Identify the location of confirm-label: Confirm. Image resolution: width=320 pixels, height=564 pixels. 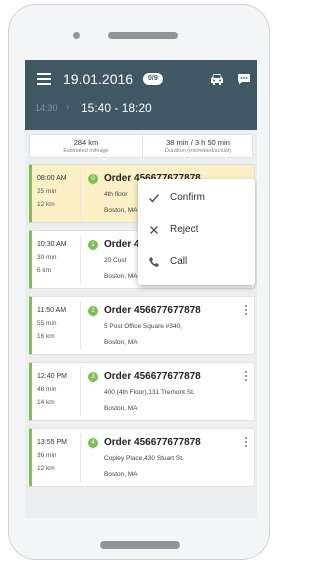
(188, 197).